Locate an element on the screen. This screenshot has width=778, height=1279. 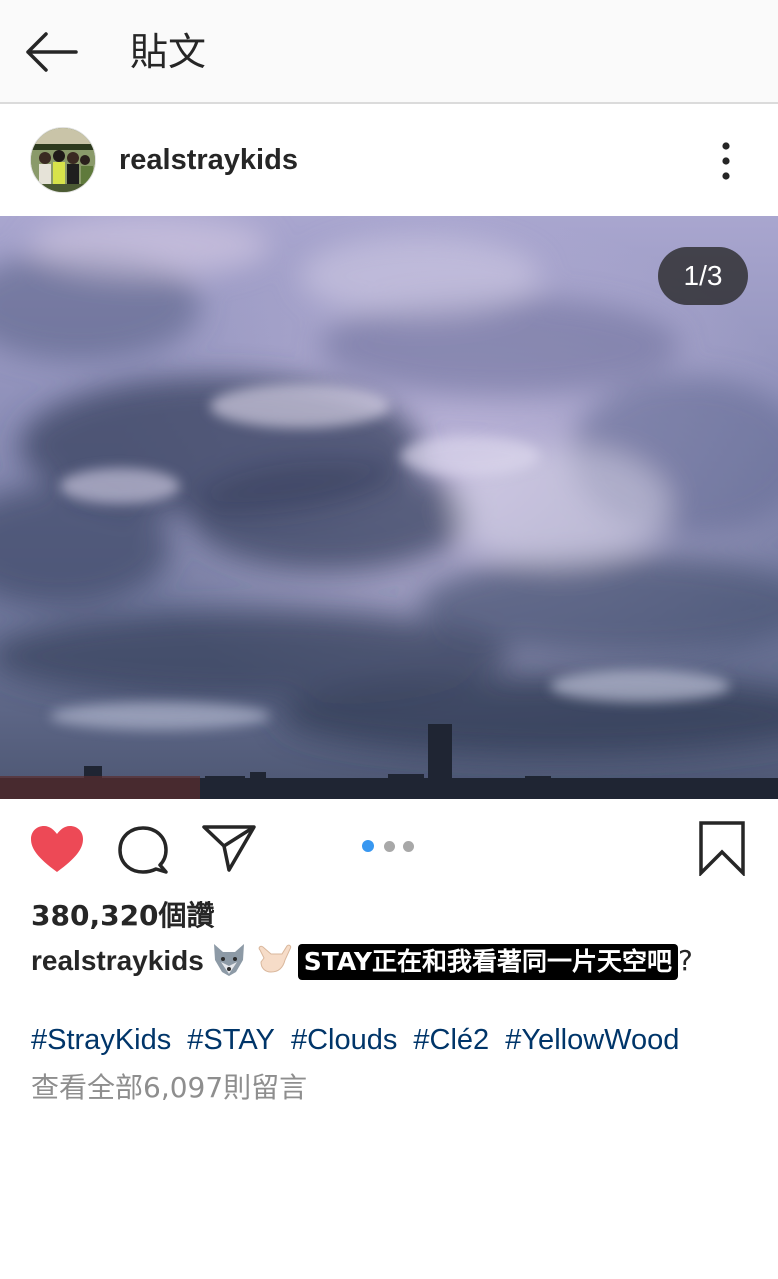
vertical-ellipsis-icon is located at coordinates (726, 161).